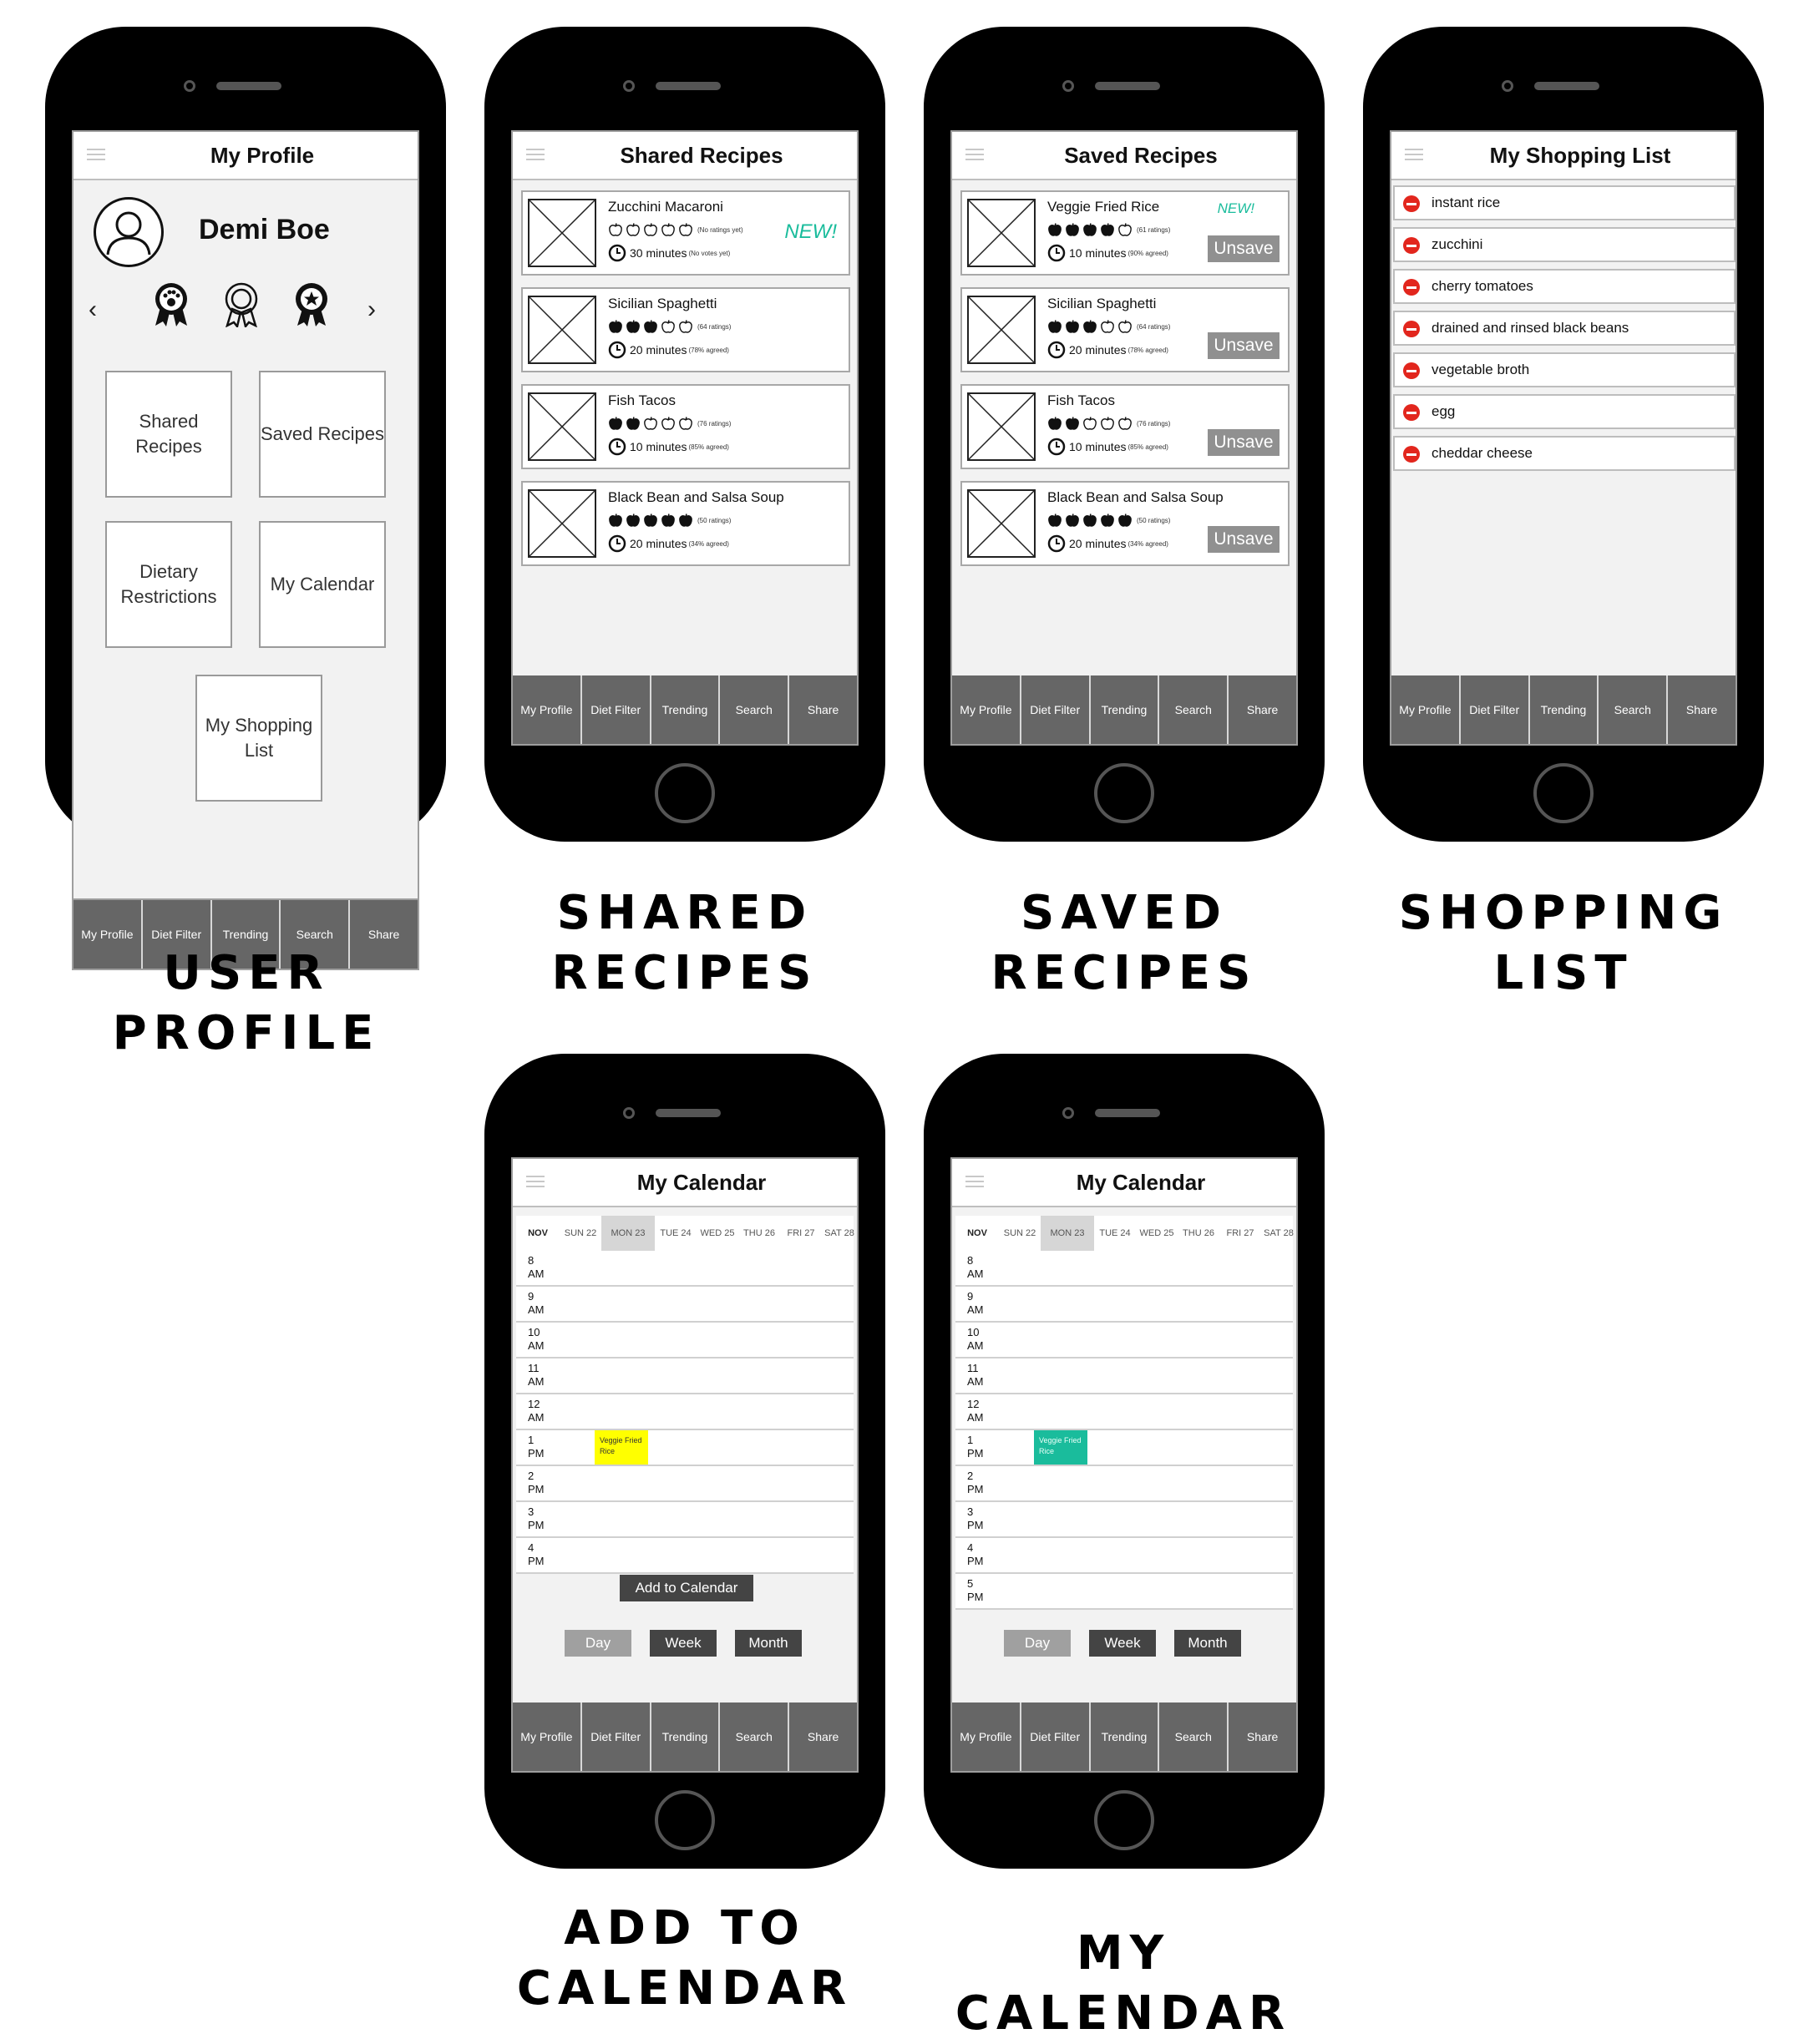 This screenshot has width=1804, height=2044. I want to click on tile-shared-recipes: Shared Recipes, so click(168, 434).